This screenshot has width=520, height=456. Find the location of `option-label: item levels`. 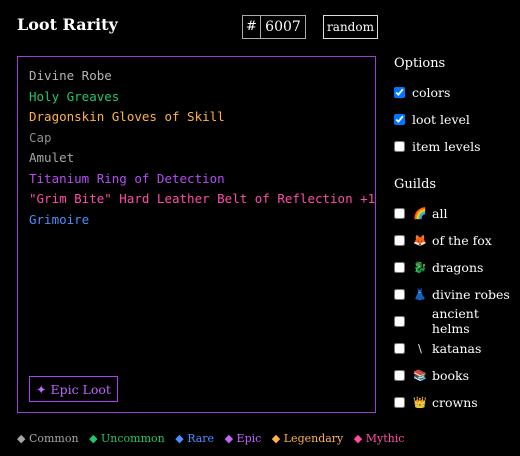

option-label: item levels is located at coordinates (446, 146).